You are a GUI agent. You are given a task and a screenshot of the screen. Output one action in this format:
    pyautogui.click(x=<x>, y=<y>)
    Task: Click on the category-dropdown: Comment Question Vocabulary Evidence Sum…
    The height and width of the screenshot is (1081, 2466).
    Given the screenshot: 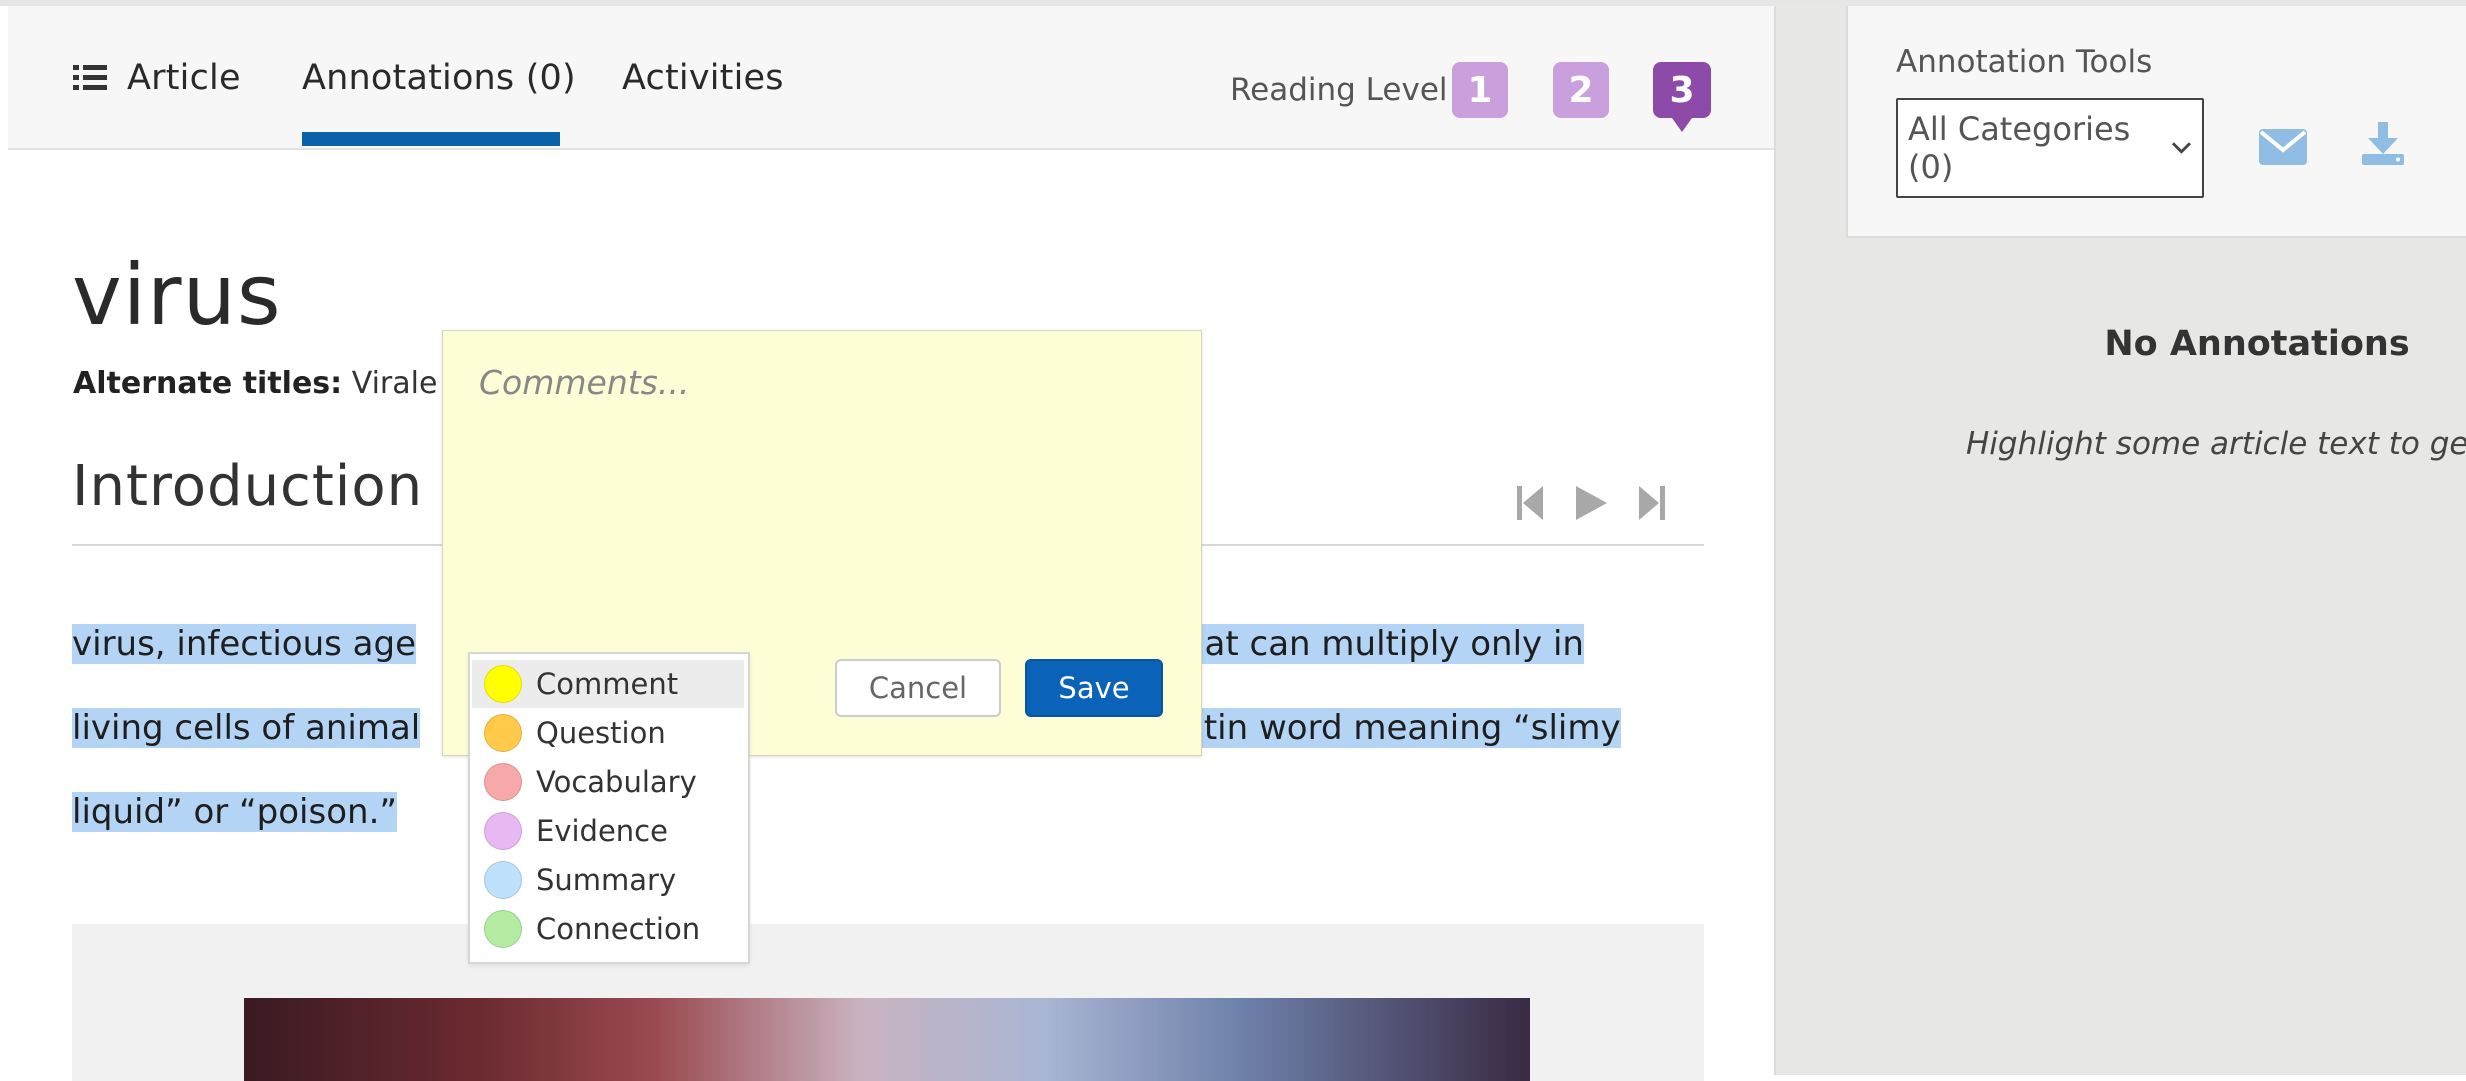 What is the action you would take?
    pyautogui.click(x=609, y=808)
    